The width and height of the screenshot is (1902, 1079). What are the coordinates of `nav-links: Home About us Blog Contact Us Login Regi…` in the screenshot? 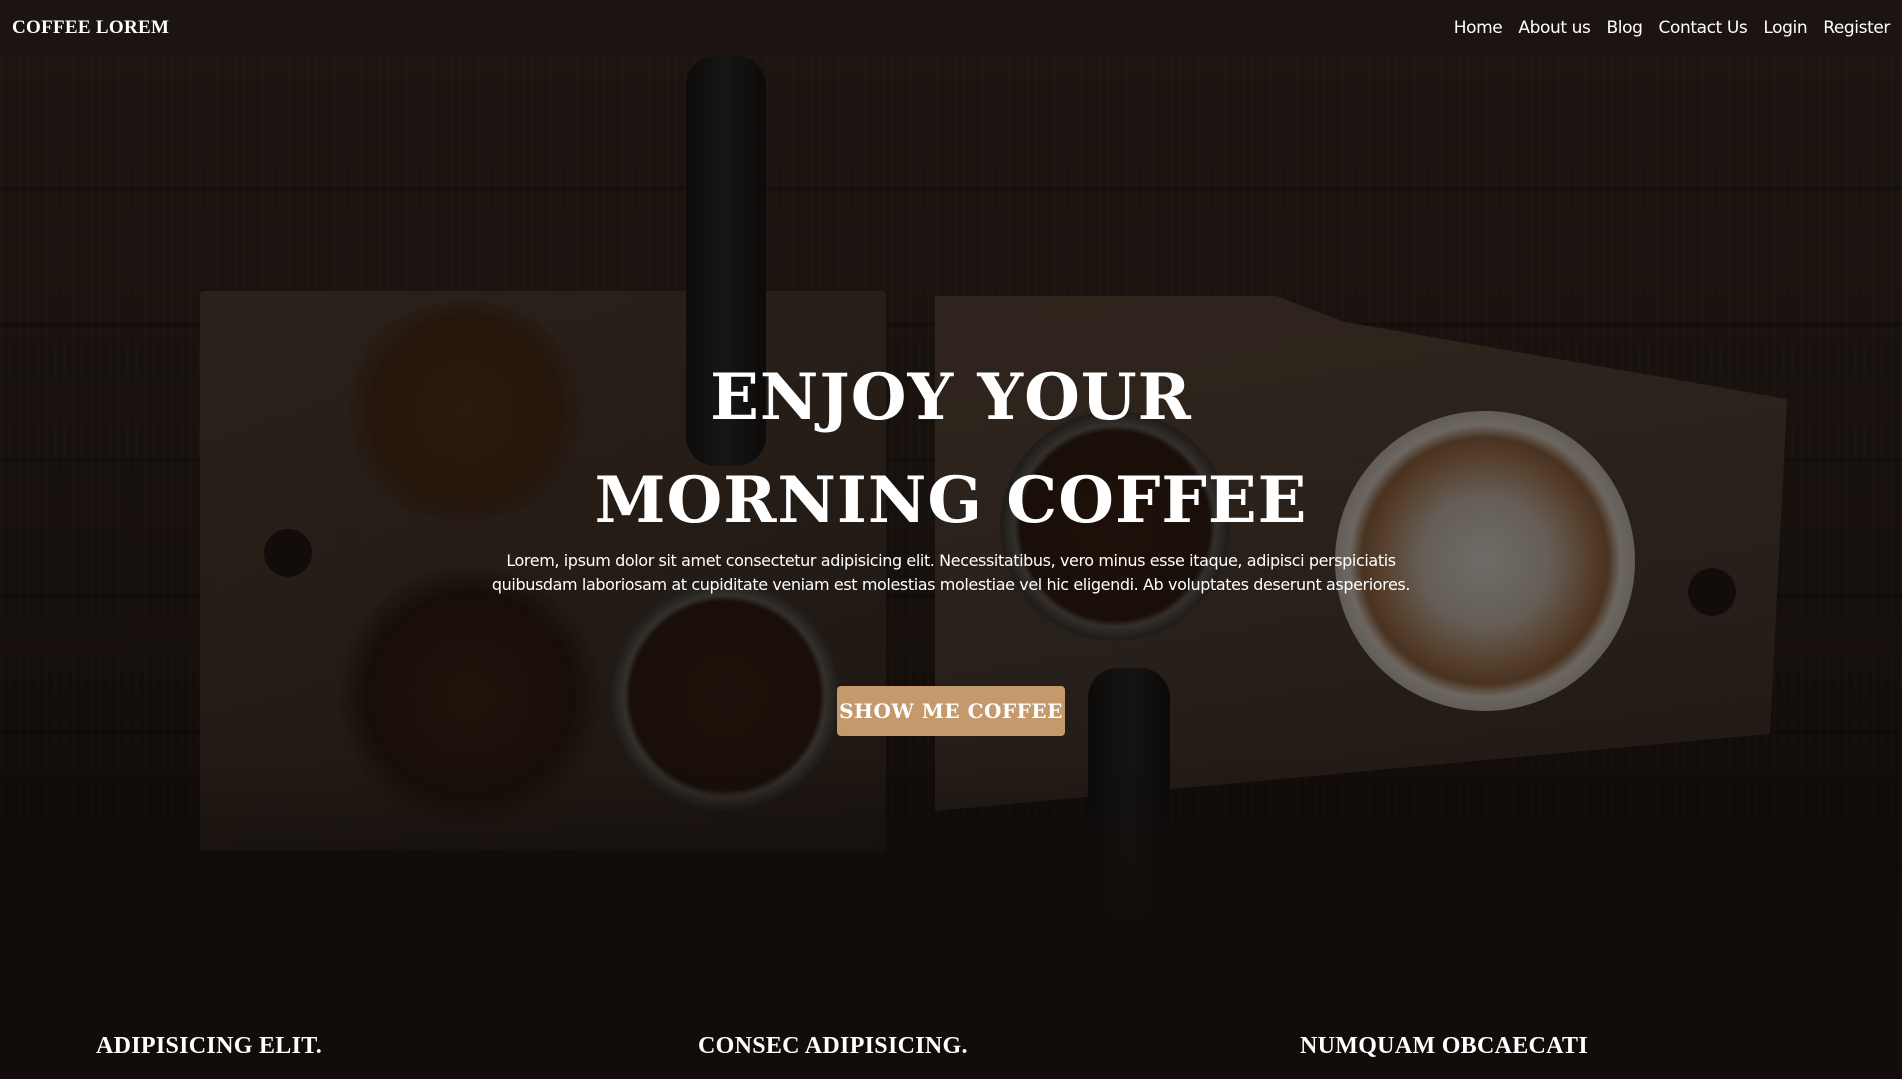 It's located at (1672, 28).